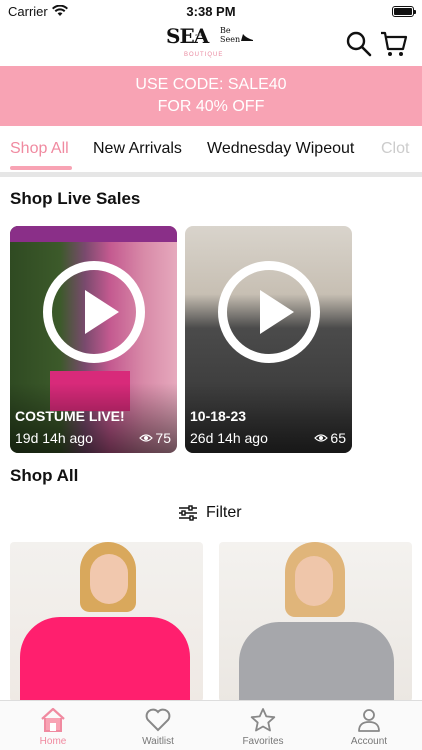 This screenshot has width=422, height=750. Describe the element at coordinates (39, 149) in the screenshot. I see `tab-shop-all: Shop All` at that location.